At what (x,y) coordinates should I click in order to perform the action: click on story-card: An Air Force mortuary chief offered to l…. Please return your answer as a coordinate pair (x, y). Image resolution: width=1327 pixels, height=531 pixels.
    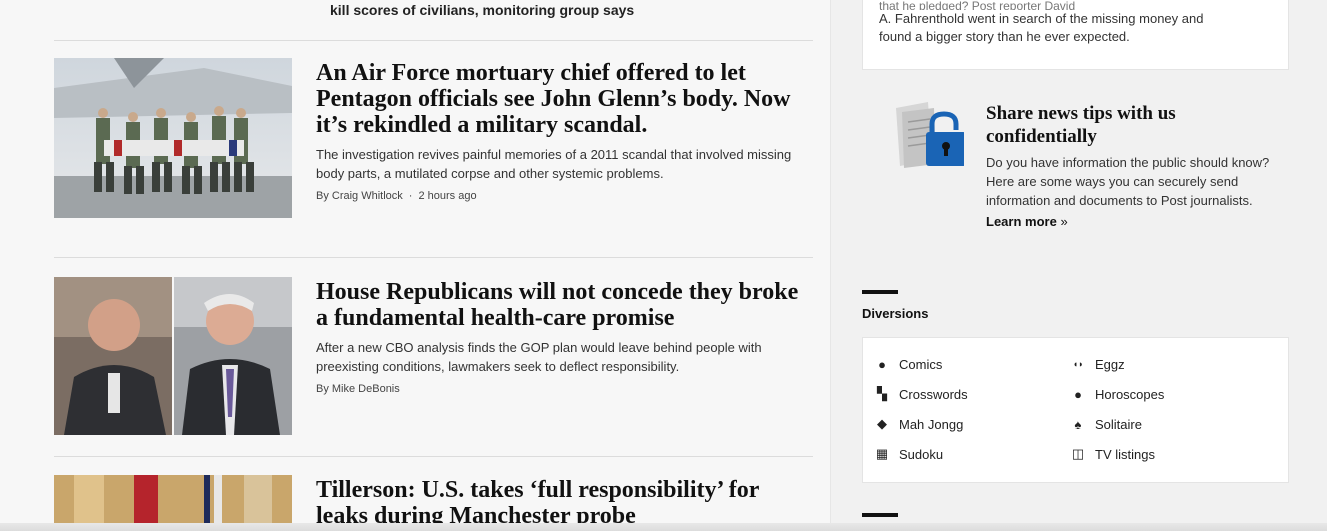
    Looking at the image, I should click on (561, 131).